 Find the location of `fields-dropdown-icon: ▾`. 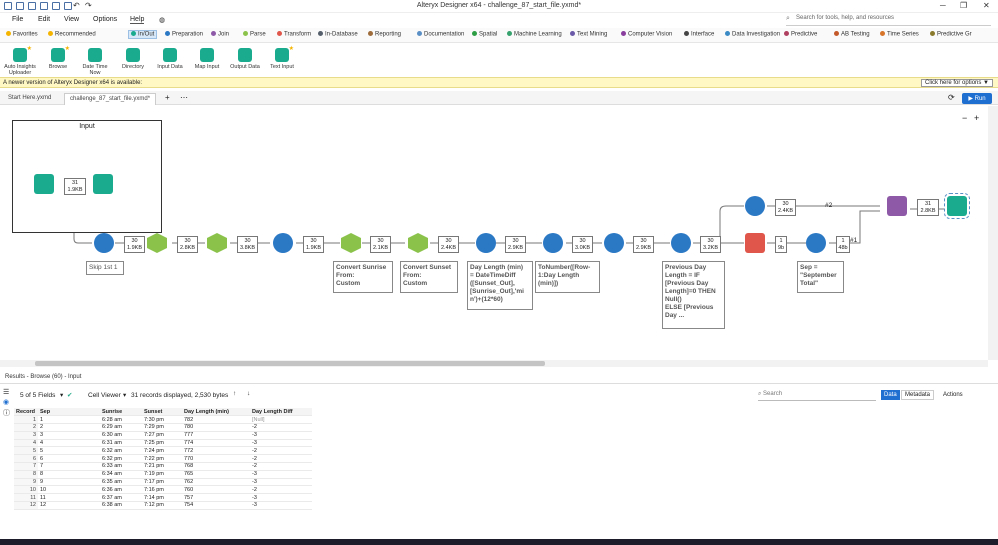

fields-dropdown-icon: ▾ is located at coordinates (61, 395).